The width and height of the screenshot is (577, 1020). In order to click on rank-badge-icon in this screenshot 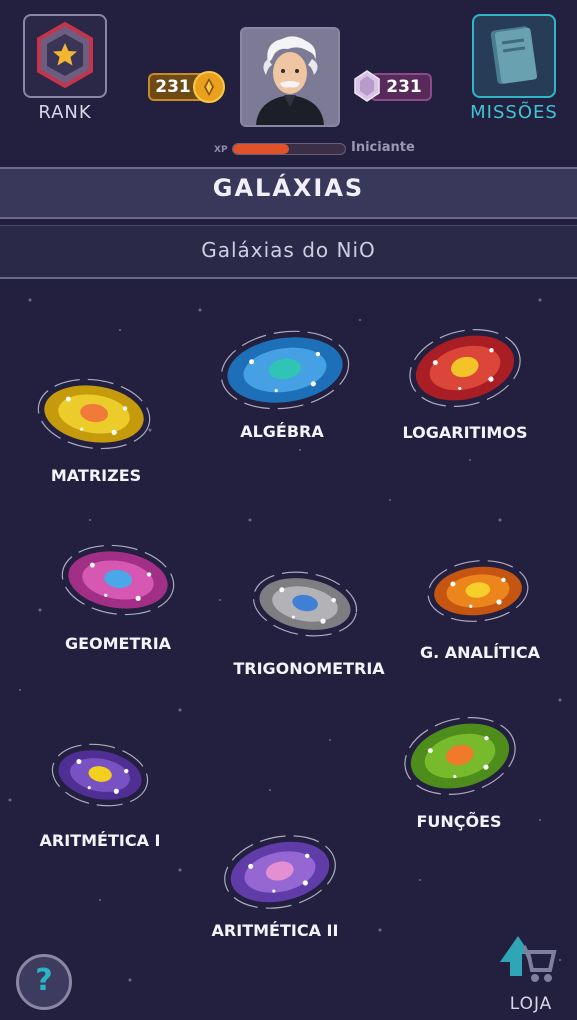, I will do `click(65, 55)`.